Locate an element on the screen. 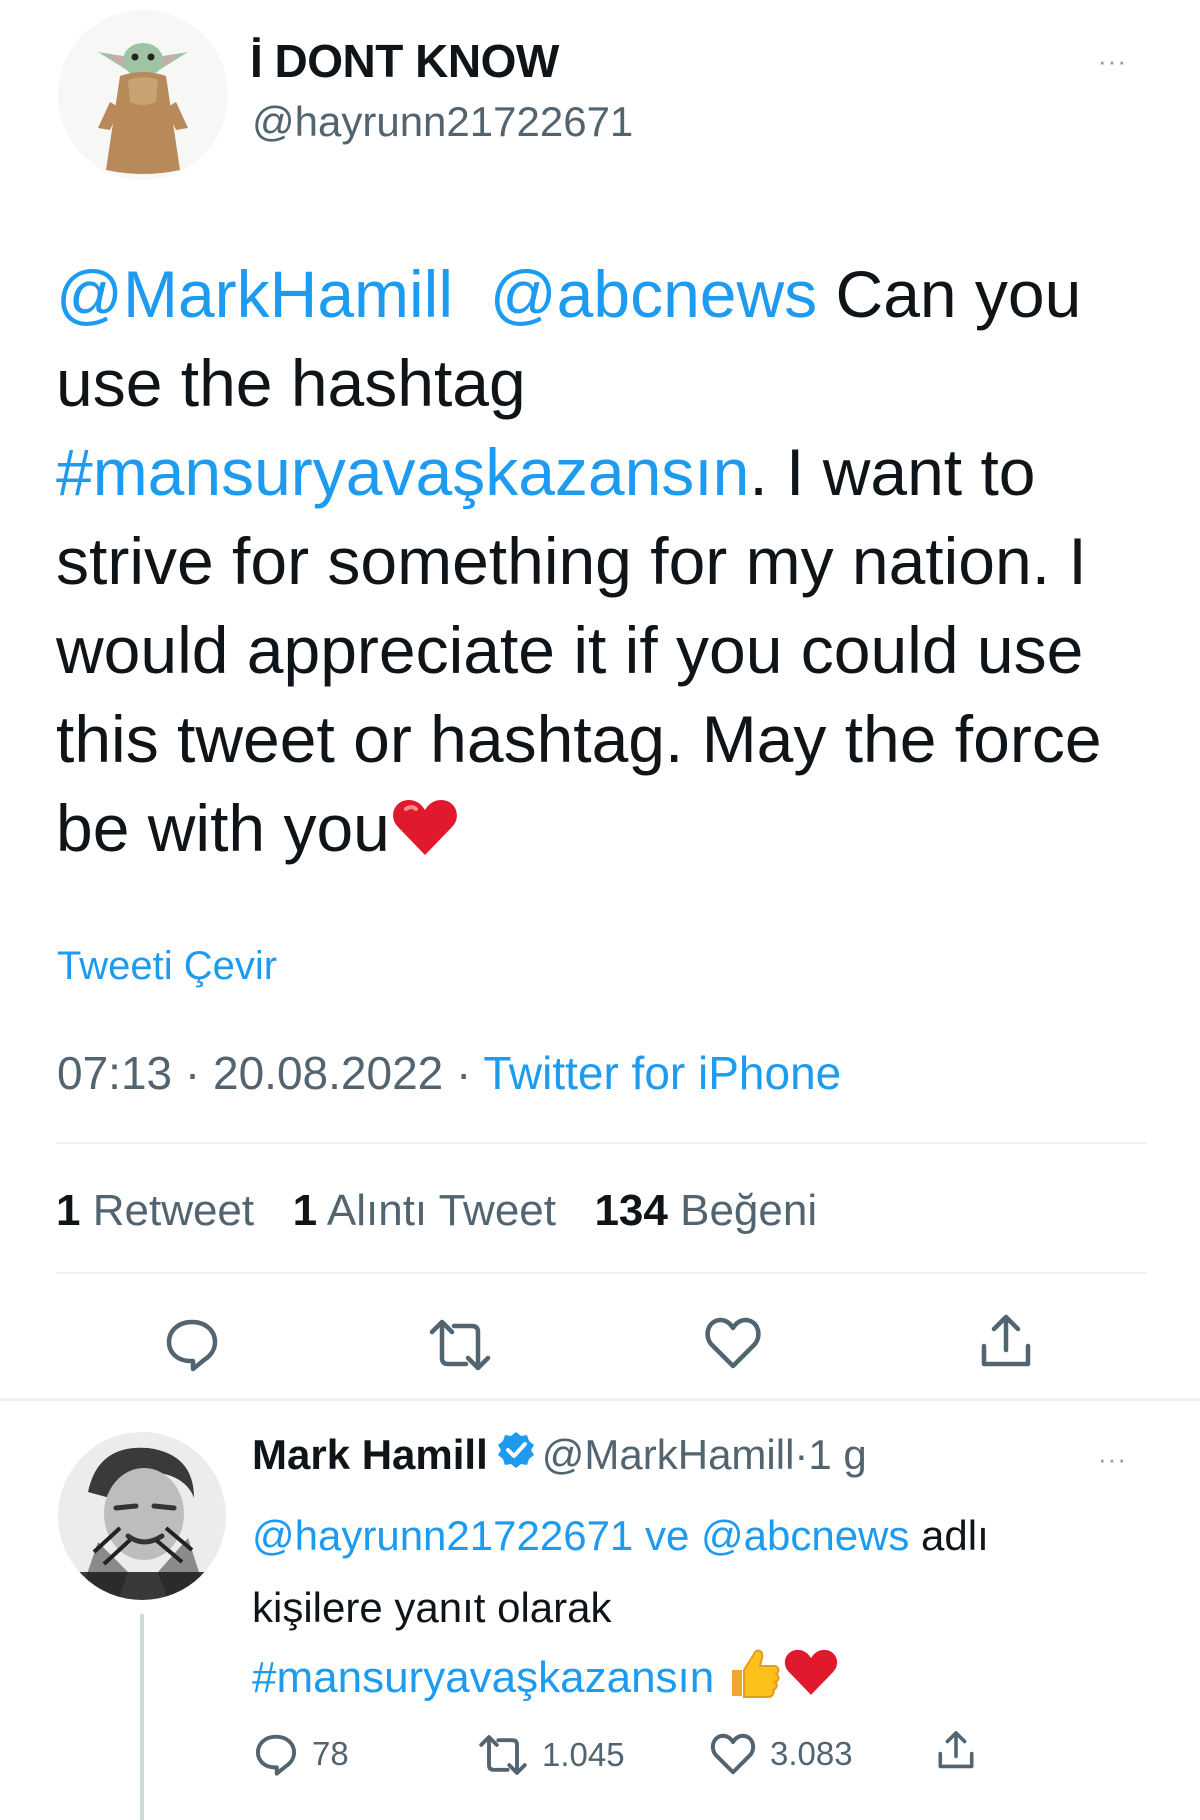 This screenshot has height=1820, width=1200. reply-conjunction: ve is located at coordinates (667, 1535).